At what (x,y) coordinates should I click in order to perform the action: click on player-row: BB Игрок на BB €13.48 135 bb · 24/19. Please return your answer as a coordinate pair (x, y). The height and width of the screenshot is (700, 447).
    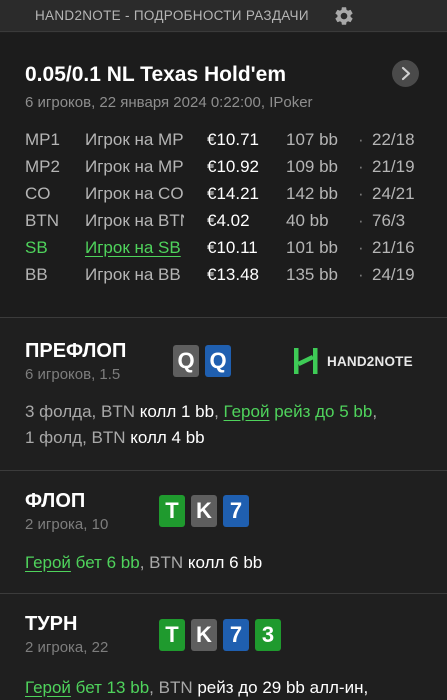
    Looking at the image, I should click on (223, 278).